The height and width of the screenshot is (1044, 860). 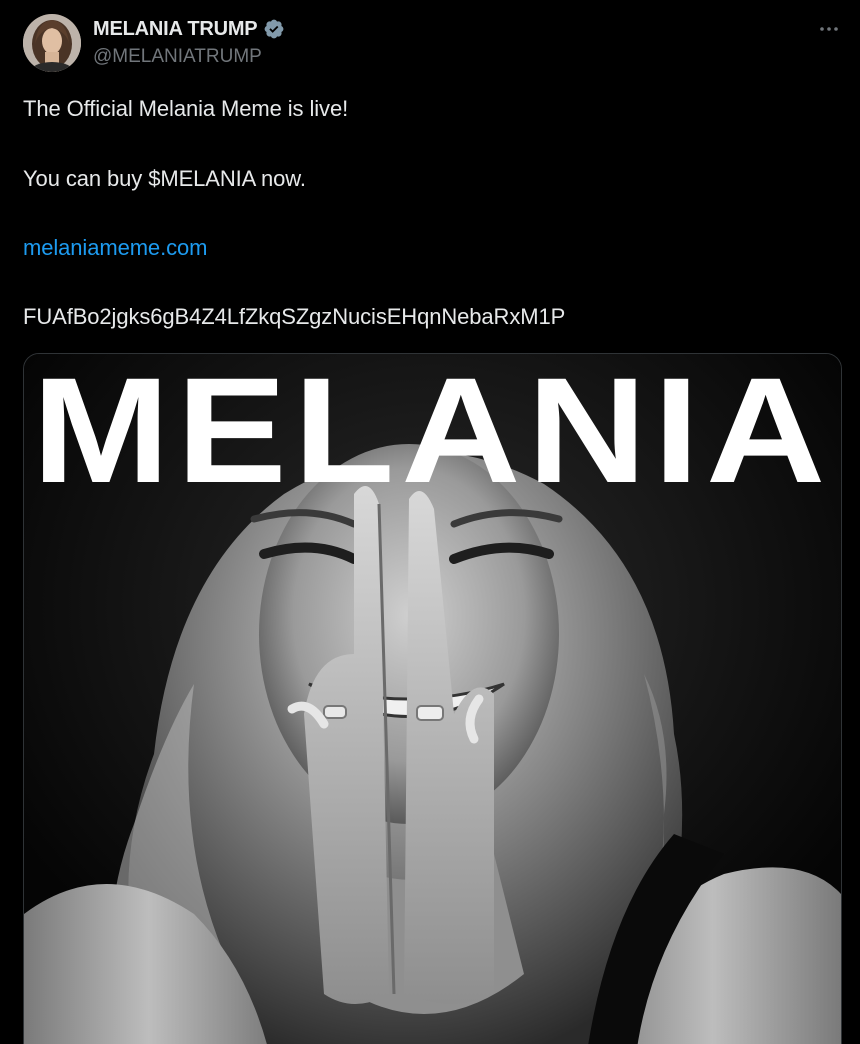 I want to click on more-options-icon, so click(x=829, y=29).